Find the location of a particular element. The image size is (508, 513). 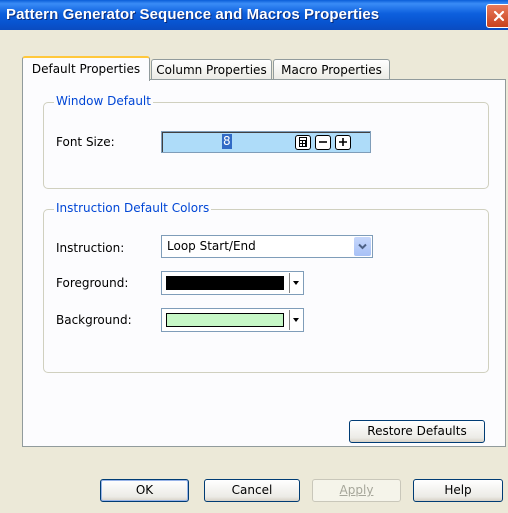

background-color-picker is located at coordinates (232, 320).